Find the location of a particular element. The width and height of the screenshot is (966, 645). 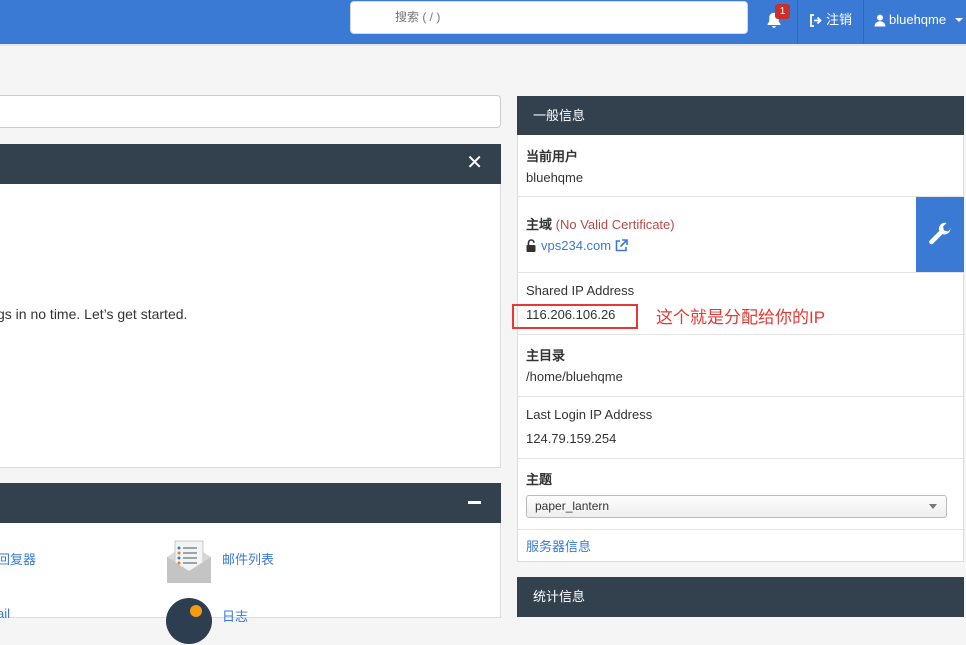

username-label: bluehqme is located at coordinates (918, 19).